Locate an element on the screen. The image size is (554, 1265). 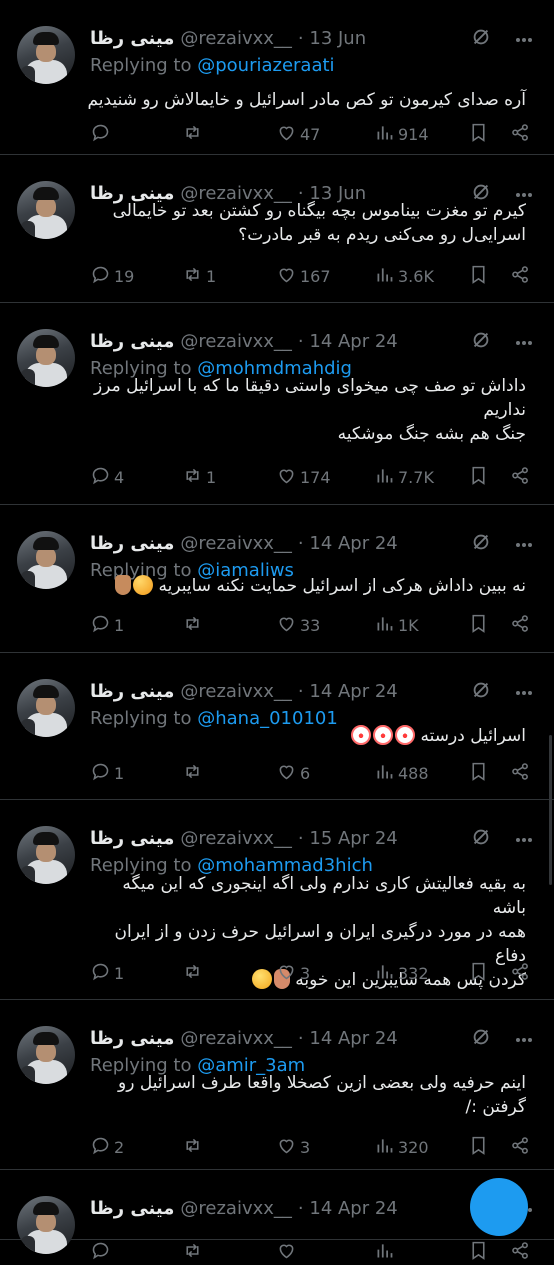
reply-button: 2 is located at coordinates (107, 1147).